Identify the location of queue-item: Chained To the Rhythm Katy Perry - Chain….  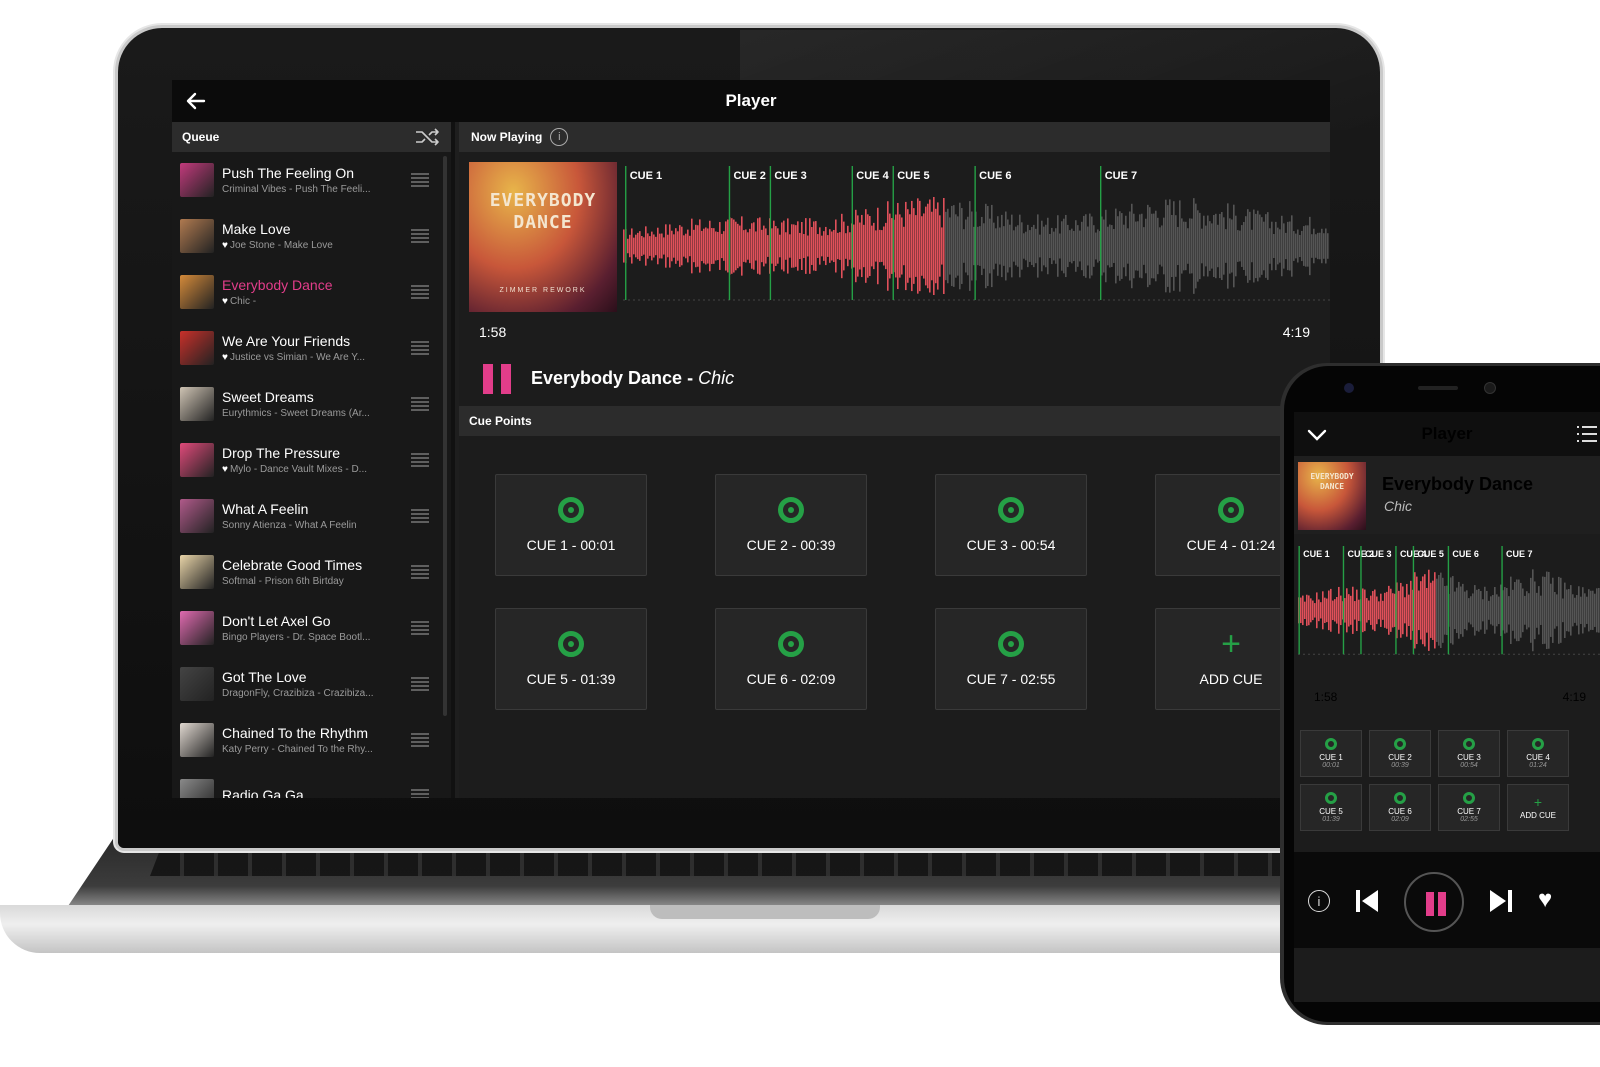
(311, 740).